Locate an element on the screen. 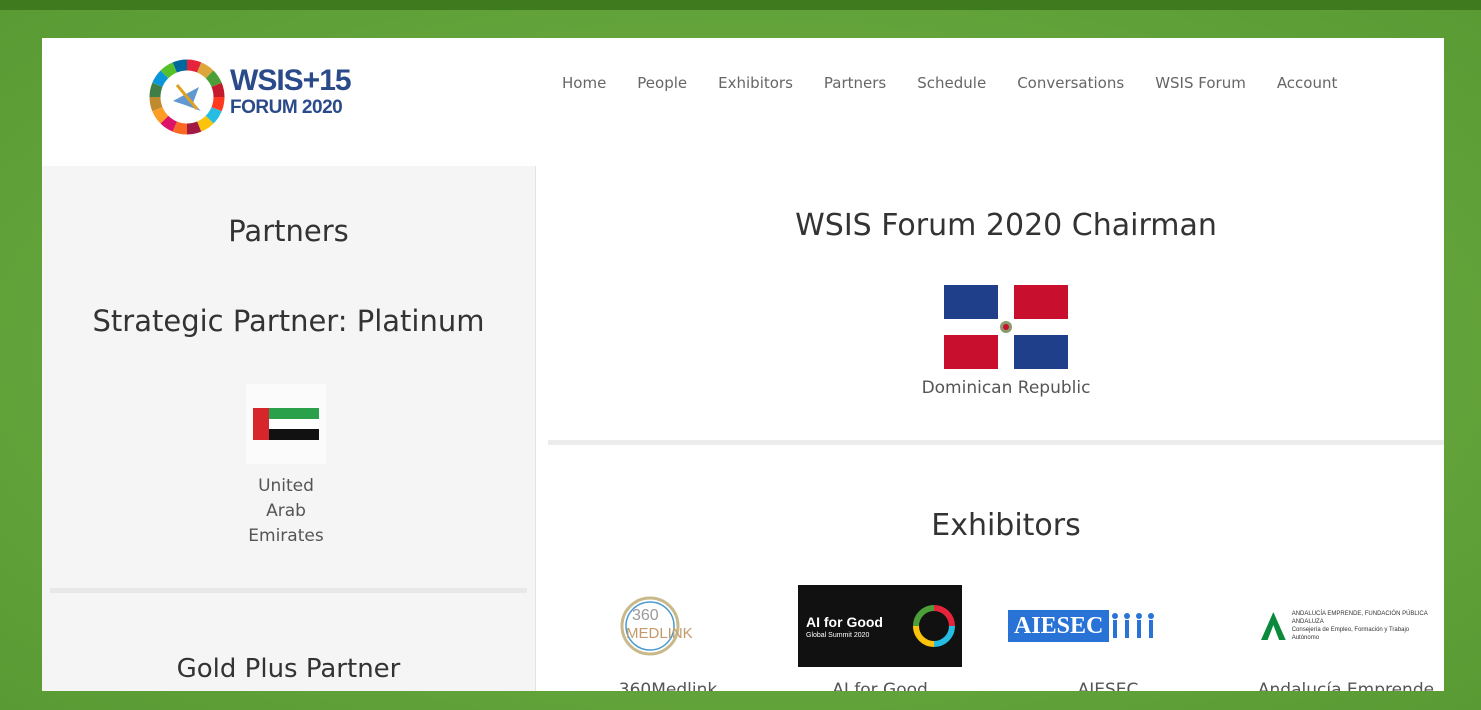 This screenshot has width=1481, height=710. uae-flag-icon is located at coordinates (286, 424).